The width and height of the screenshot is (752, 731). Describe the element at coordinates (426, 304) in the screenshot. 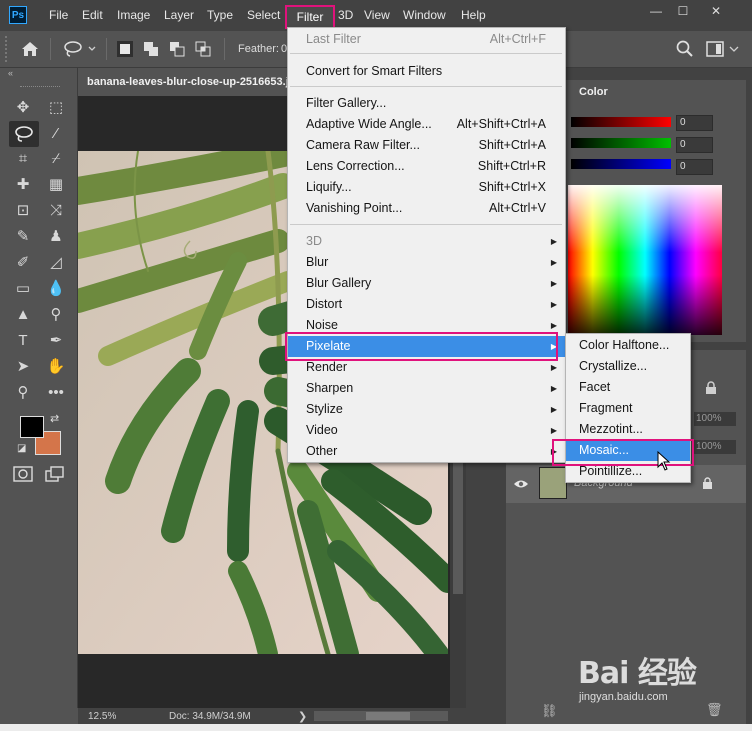

I see `menu-item-distort: Distort ▶` at that location.